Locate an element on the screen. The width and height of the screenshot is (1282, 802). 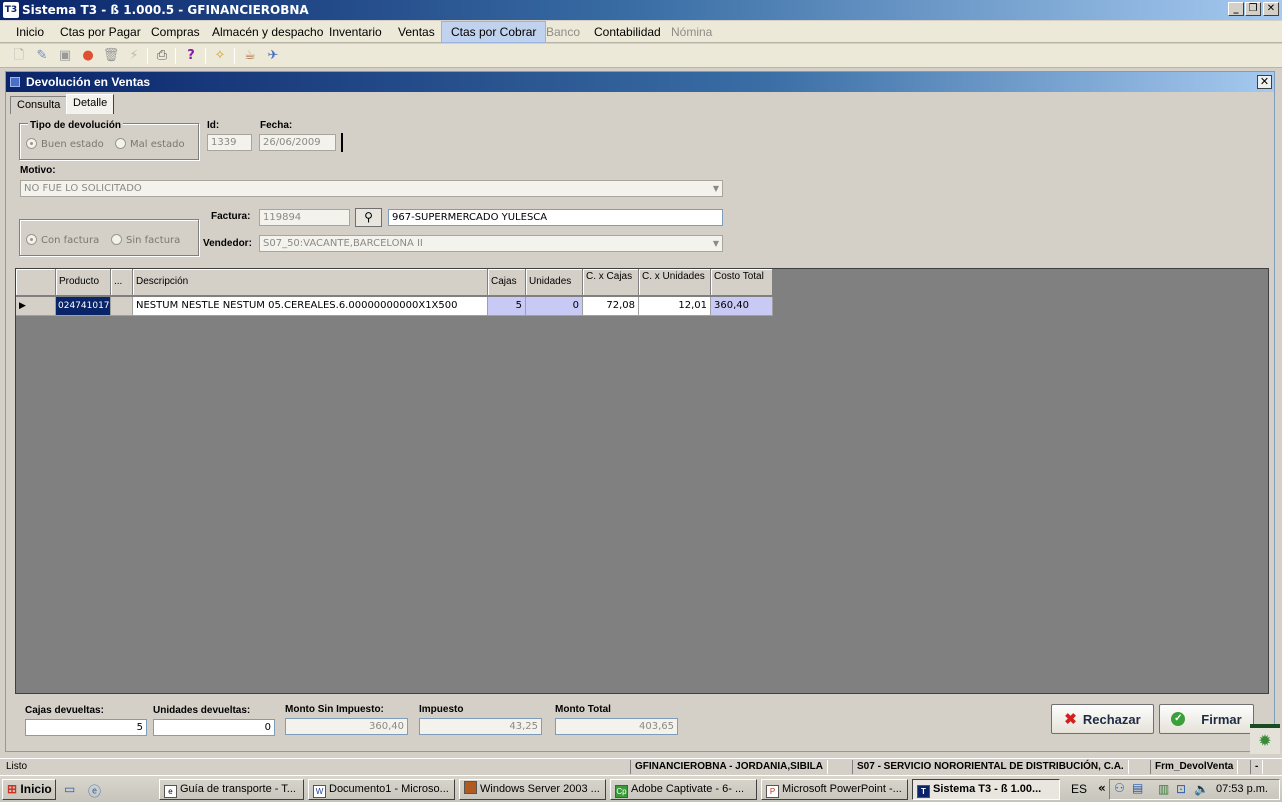
gear-icon: ✹ is located at coordinates (1265, 739).